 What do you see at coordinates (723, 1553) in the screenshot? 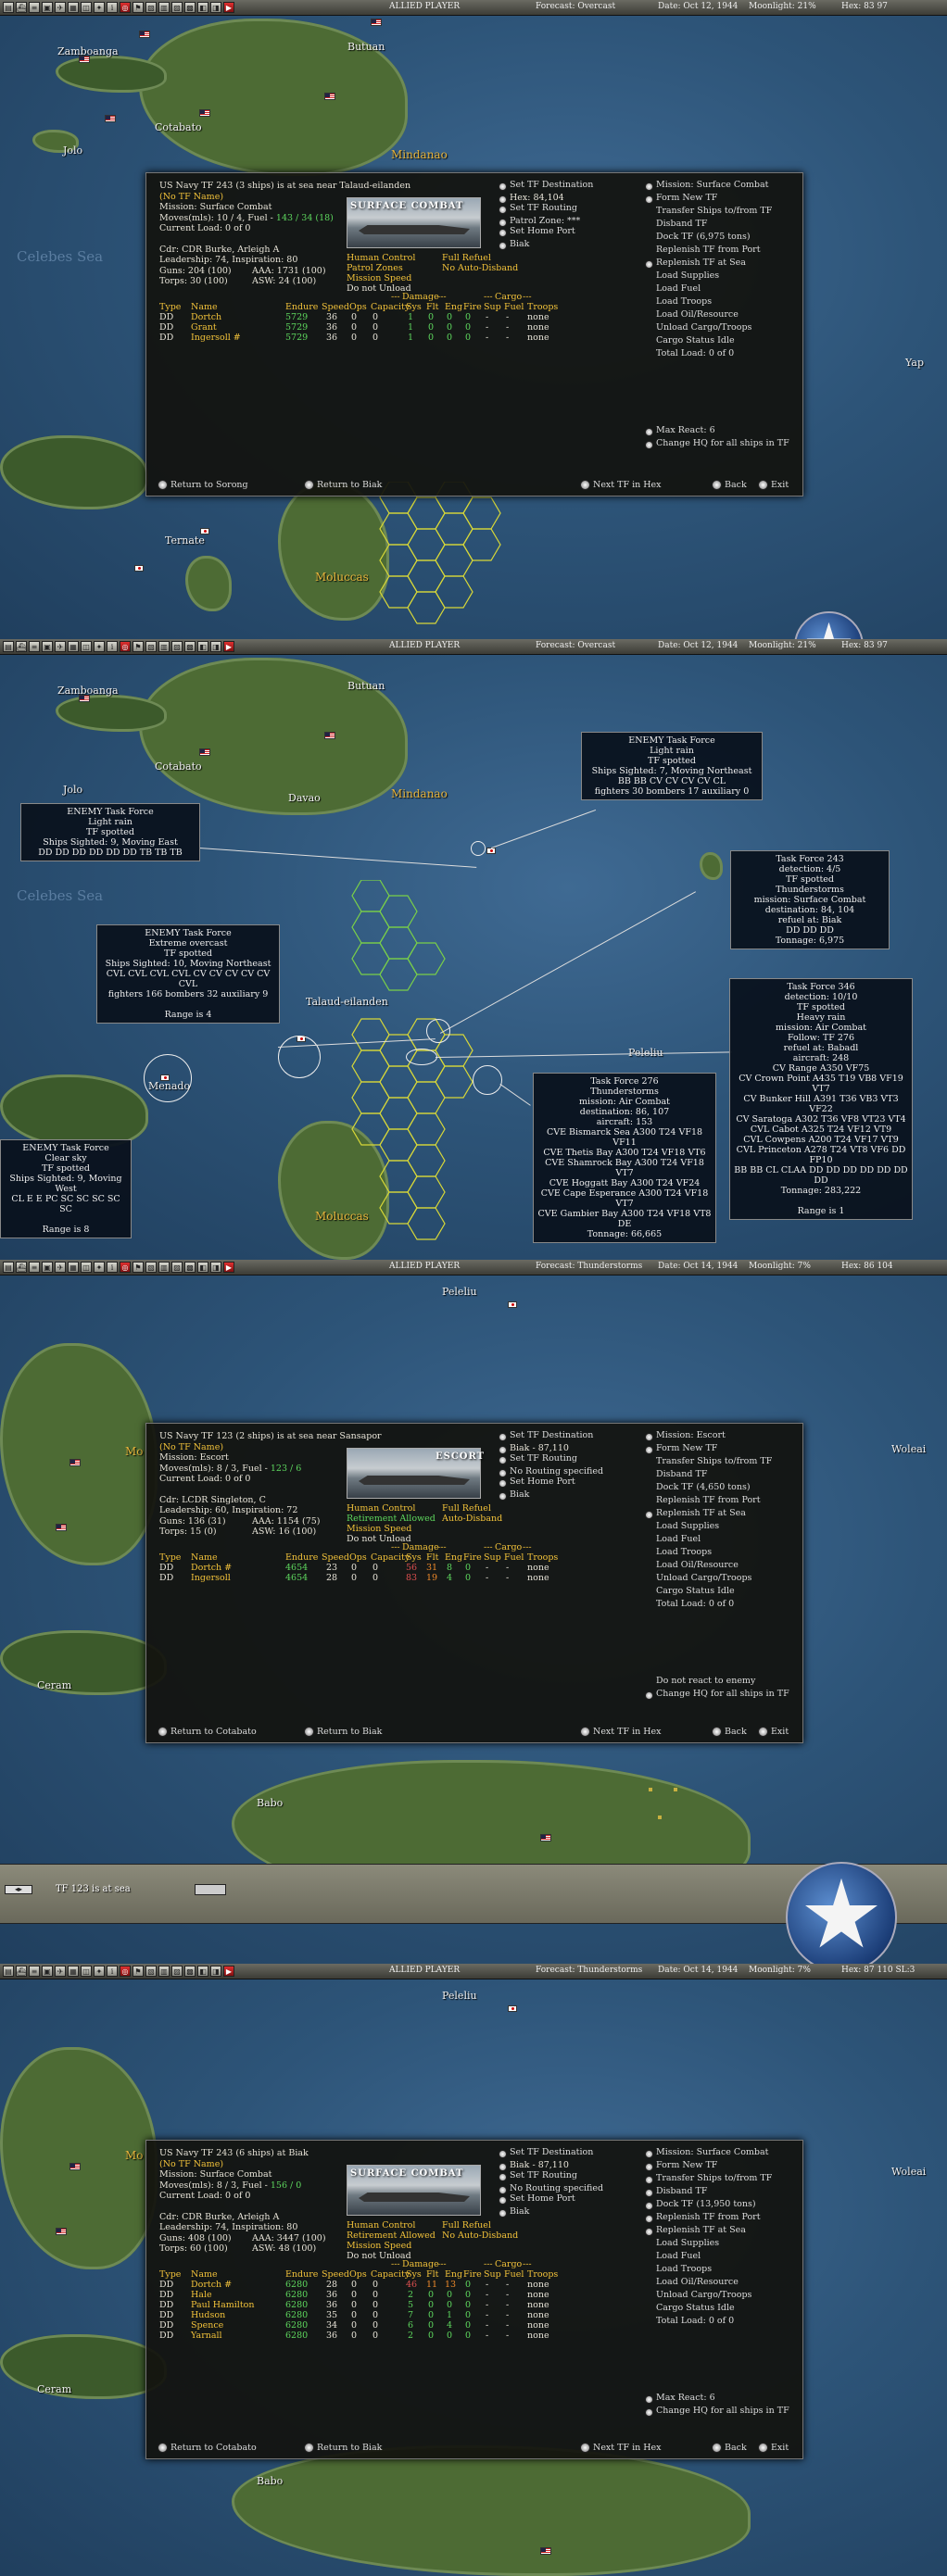
I see `load-troops: Load Troops` at bounding box center [723, 1553].